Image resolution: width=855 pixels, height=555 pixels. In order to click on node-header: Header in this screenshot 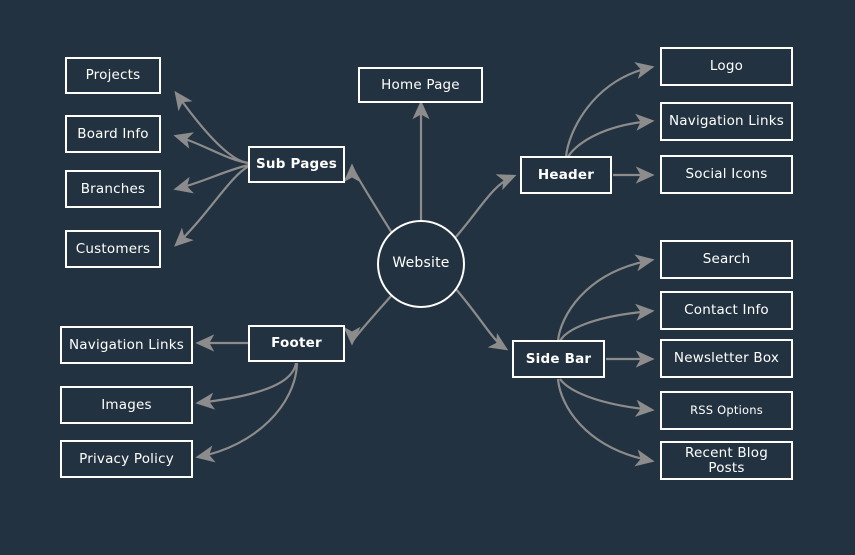, I will do `click(566, 175)`.